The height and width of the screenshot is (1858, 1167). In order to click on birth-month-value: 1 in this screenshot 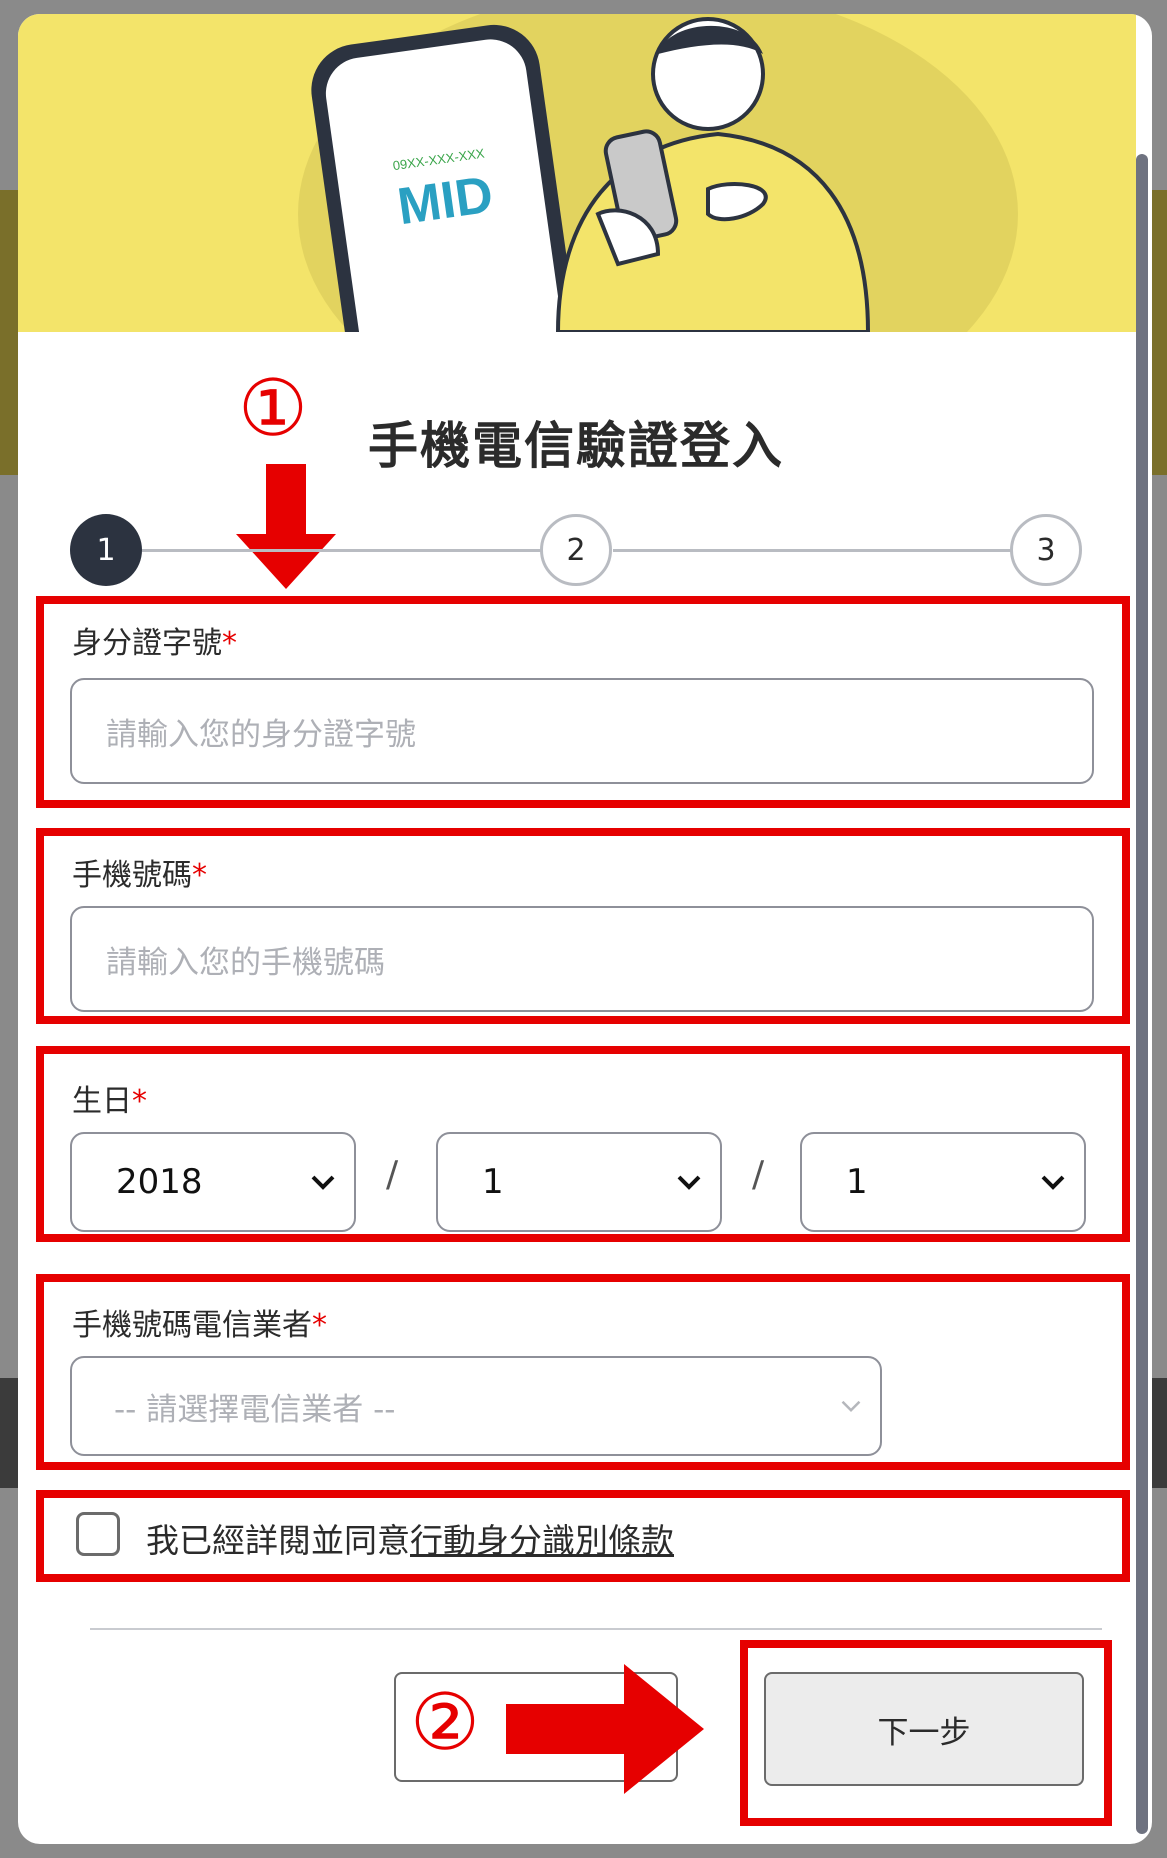, I will do `click(493, 1182)`.